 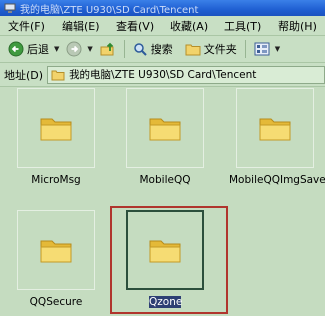 I want to click on search-label: 搜索, so click(x=161, y=49).